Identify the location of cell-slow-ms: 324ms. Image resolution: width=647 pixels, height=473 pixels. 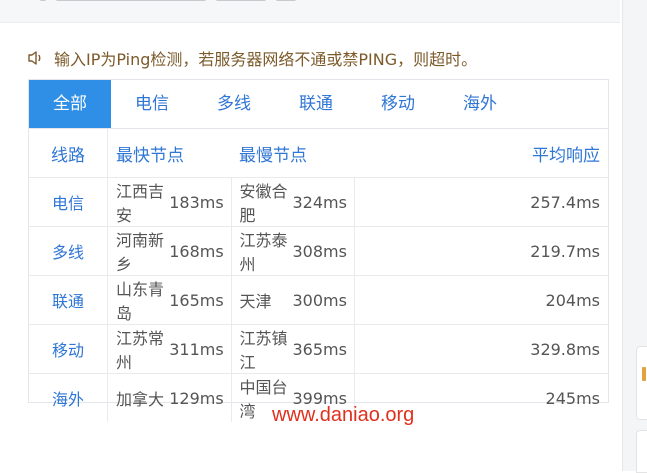
(323, 202).